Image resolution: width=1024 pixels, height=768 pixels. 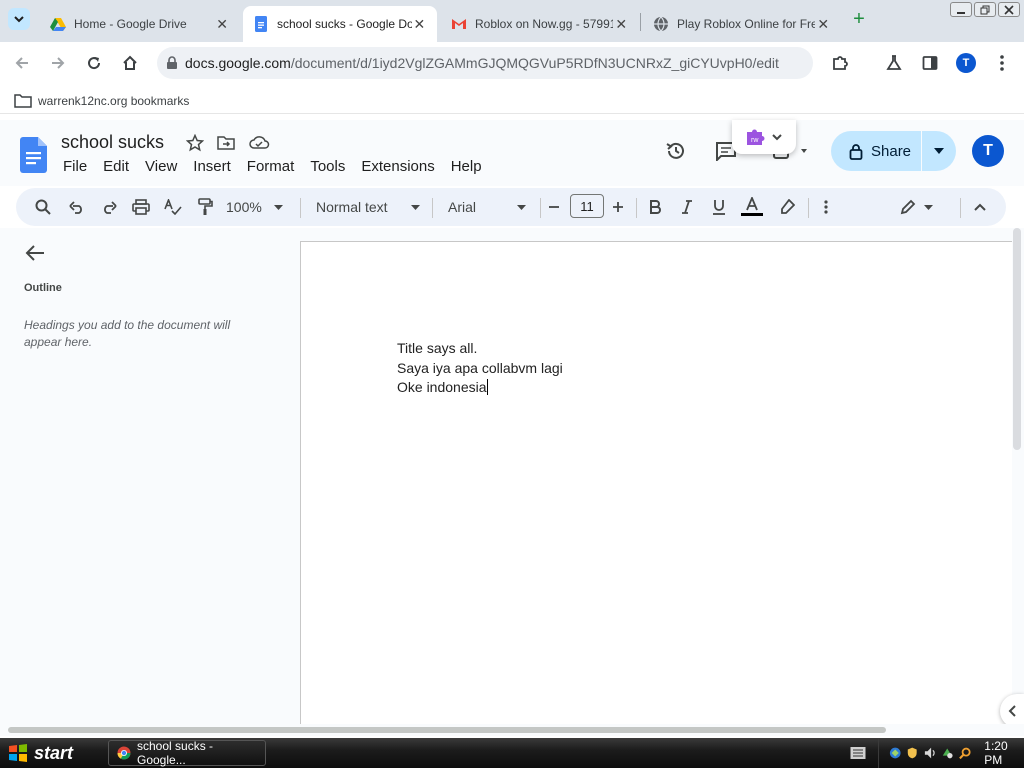 I want to click on chrome-labs-button, so click(x=894, y=63).